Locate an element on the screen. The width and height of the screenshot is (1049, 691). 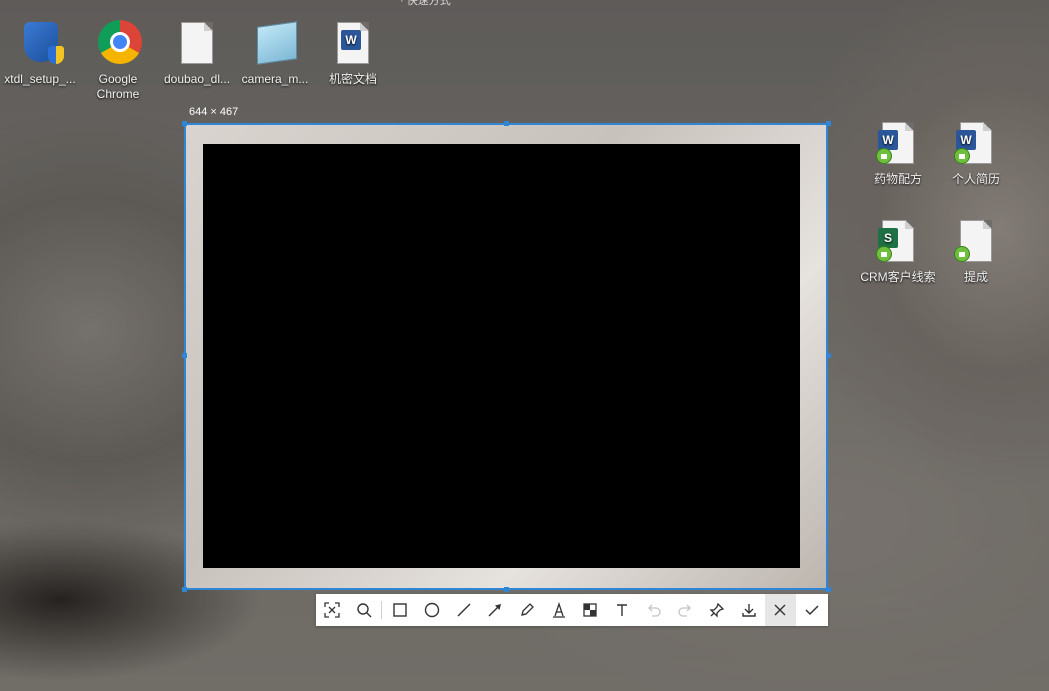
desktop-icon-label: Google Chrome is located at coordinates (118, 86).